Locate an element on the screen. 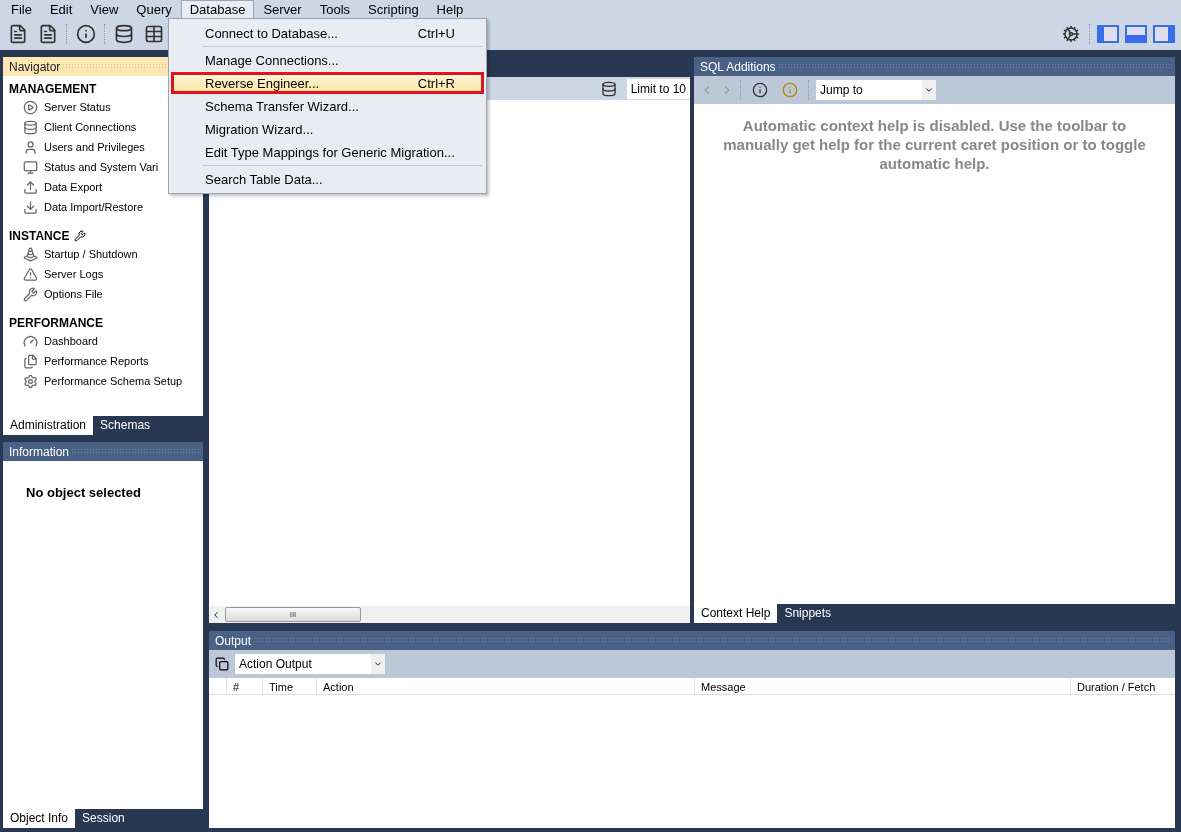  section-title: PERFORMANCE is located at coordinates (56, 322).